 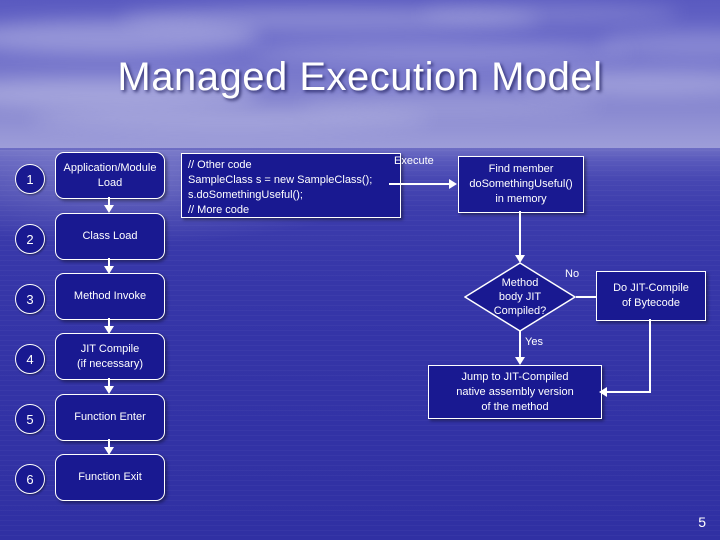 What do you see at coordinates (572, 274) in the screenshot?
I see `edge-label-no: No` at bounding box center [572, 274].